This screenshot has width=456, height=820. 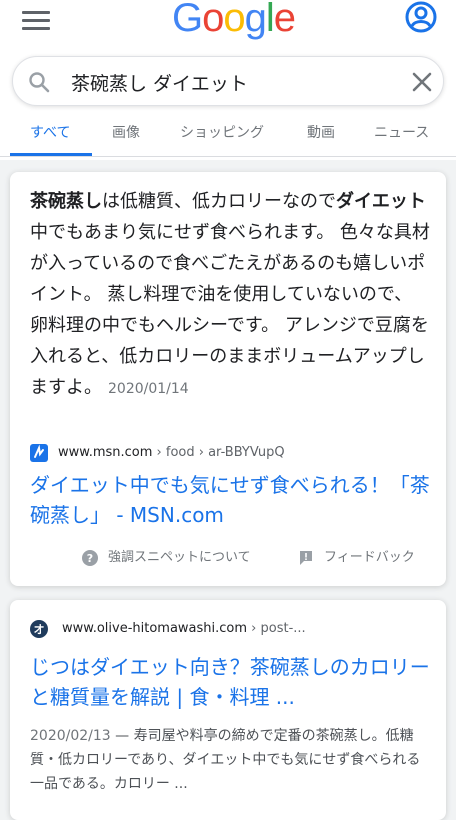 I want to click on help-icon: ?, so click(x=90, y=557).